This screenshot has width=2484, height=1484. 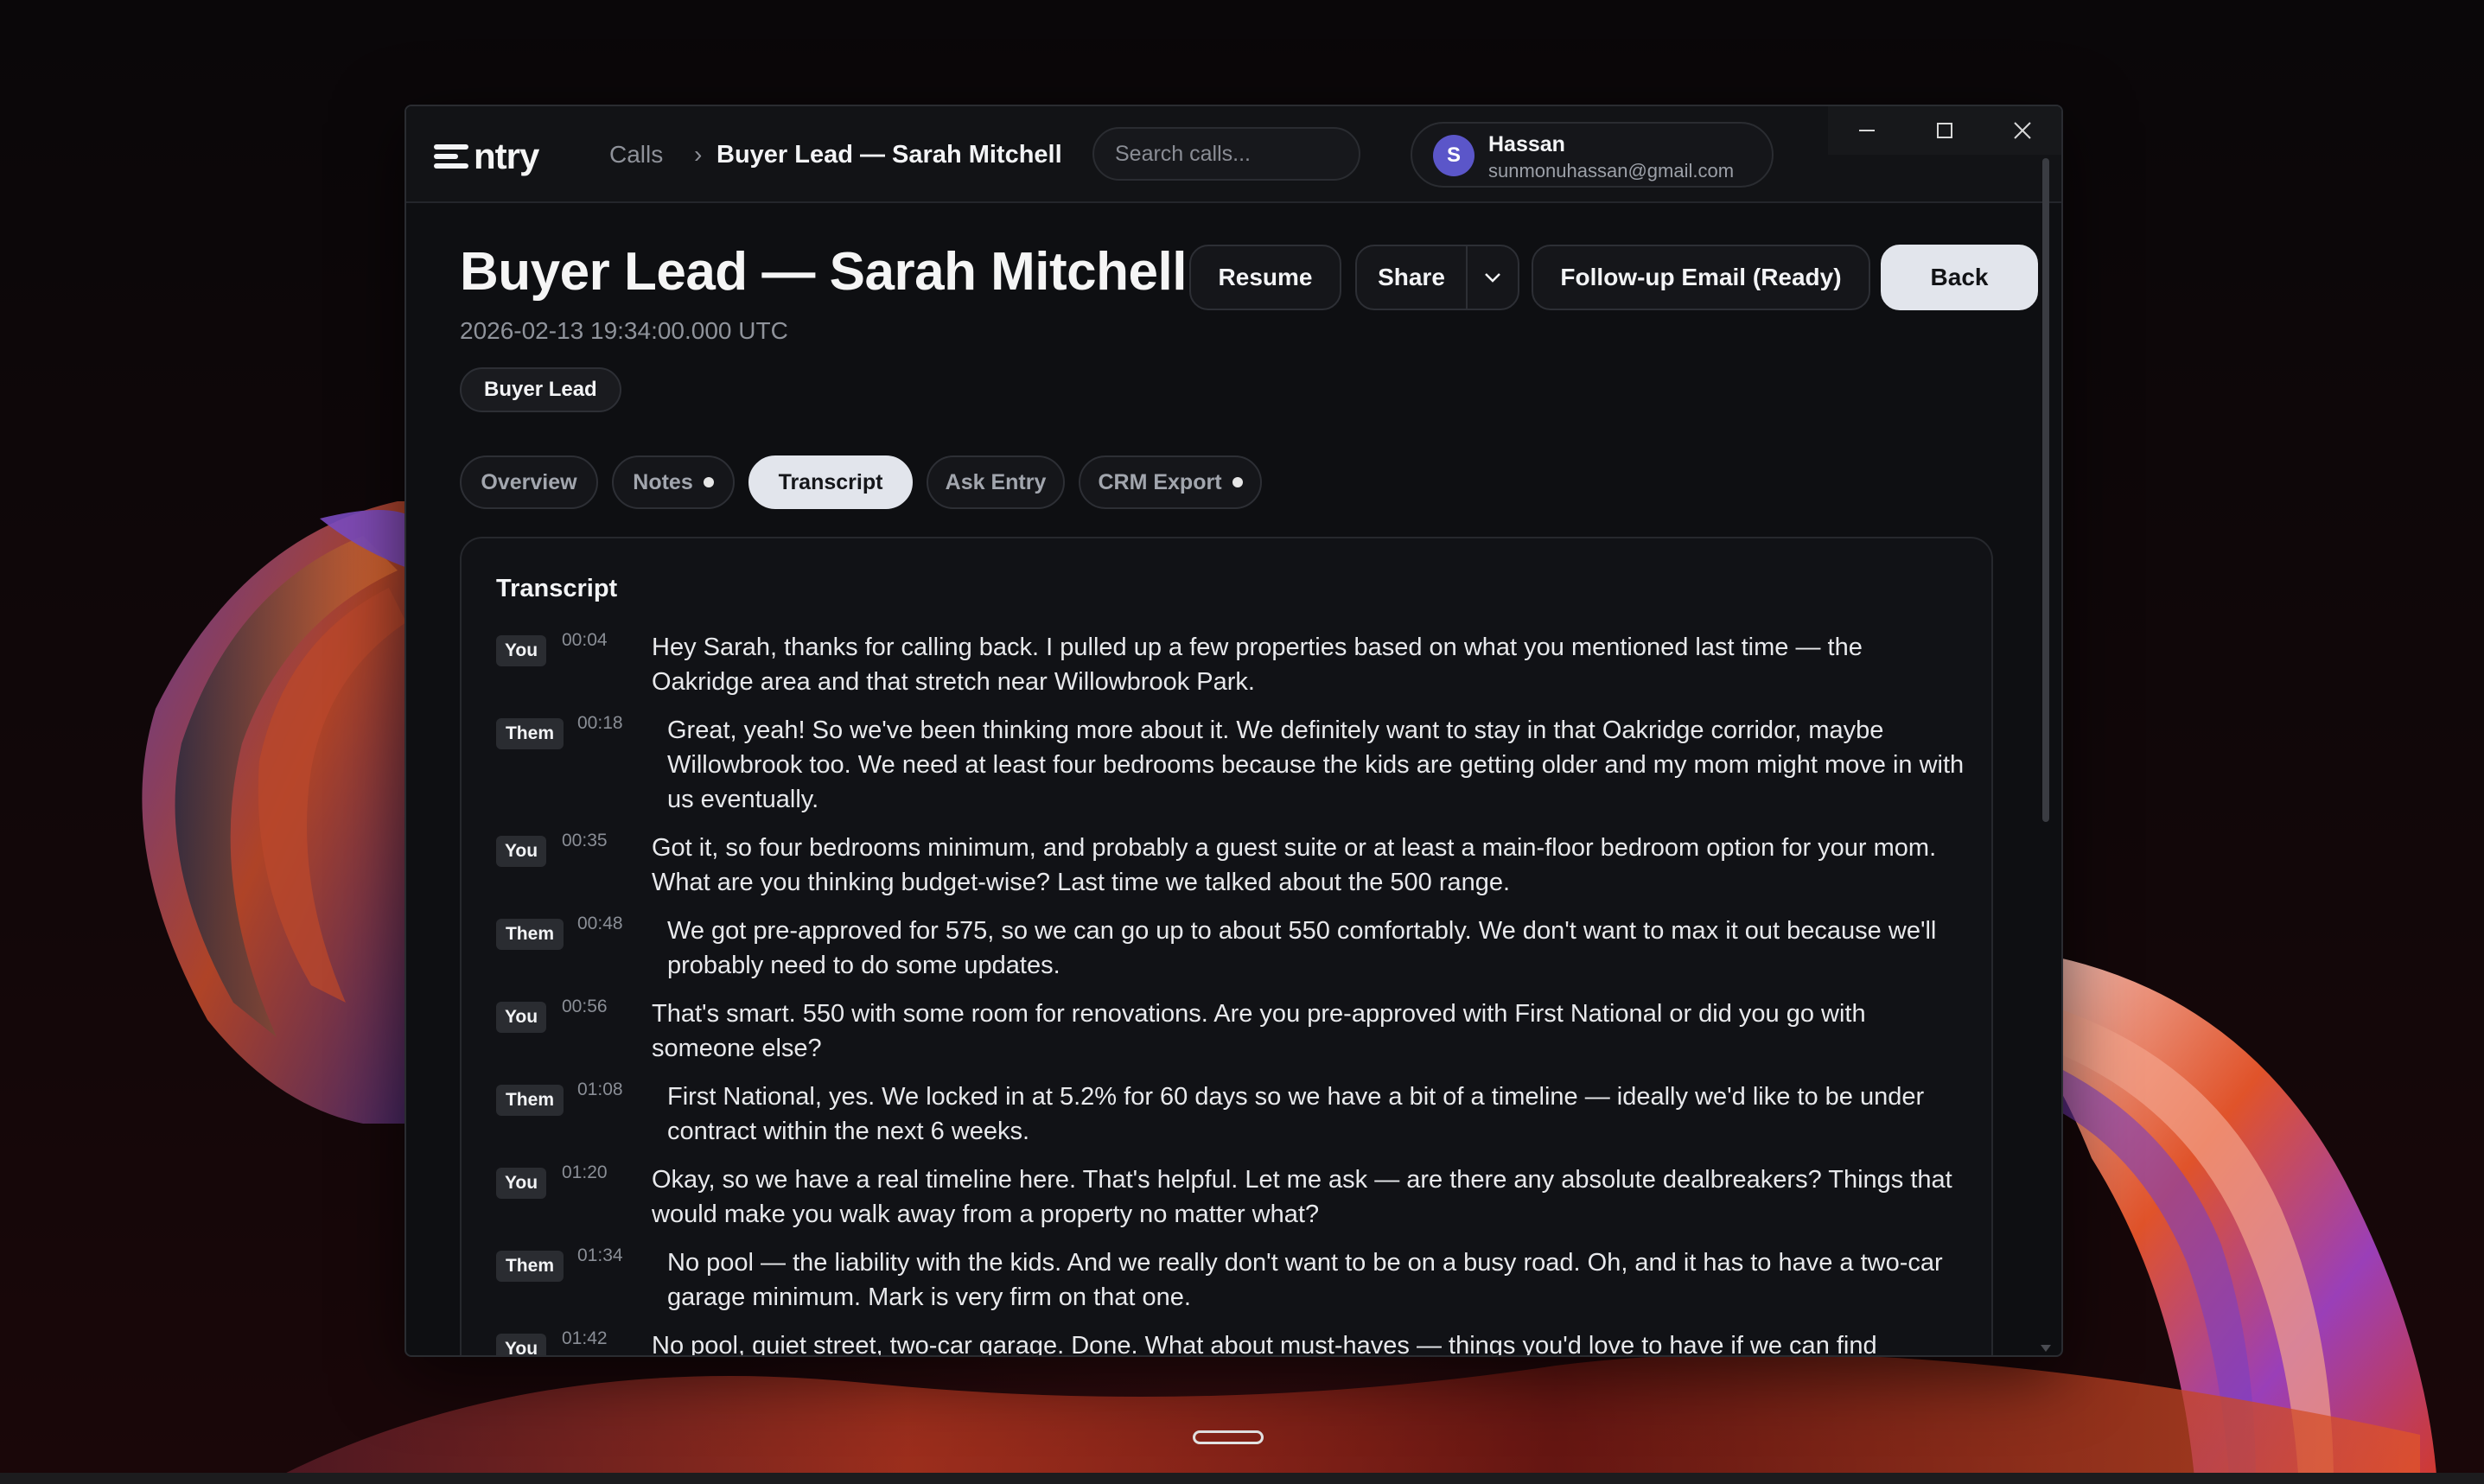 What do you see at coordinates (600, 723) in the screenshot?
I see `timestamp: 00:18` at bounding box center [600, 723].